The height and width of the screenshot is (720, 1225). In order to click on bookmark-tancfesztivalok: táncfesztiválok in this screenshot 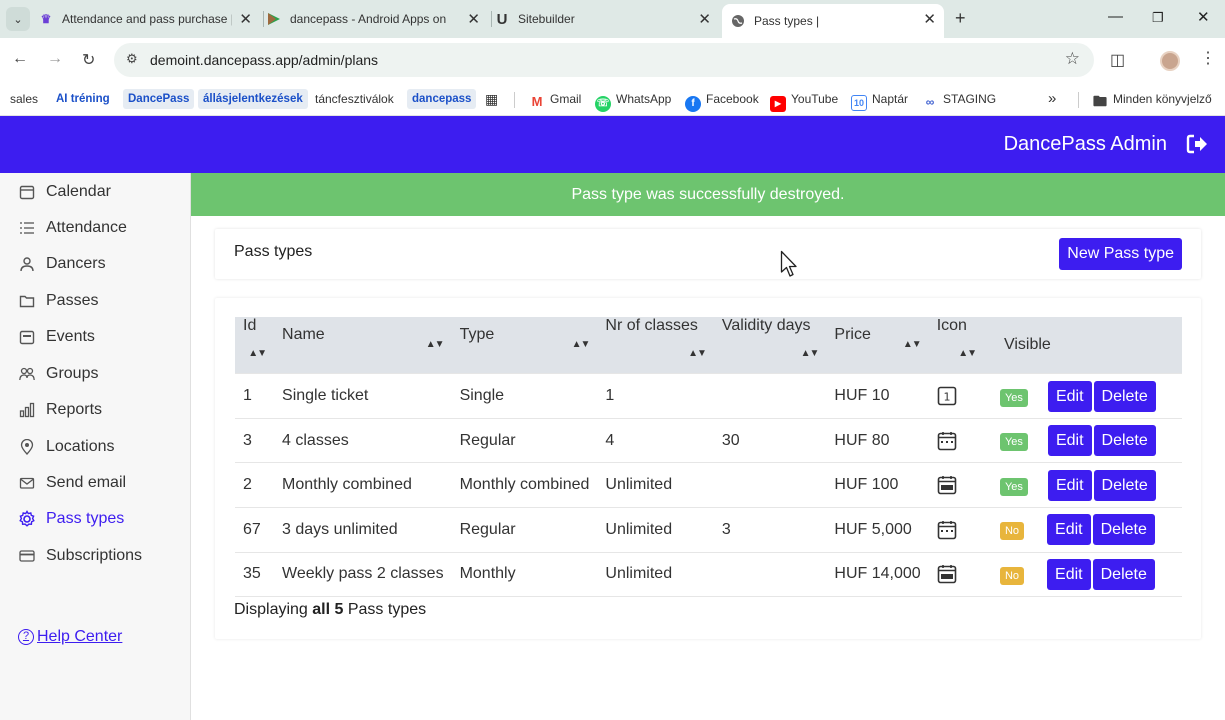, I will do `click(354, 99)`.